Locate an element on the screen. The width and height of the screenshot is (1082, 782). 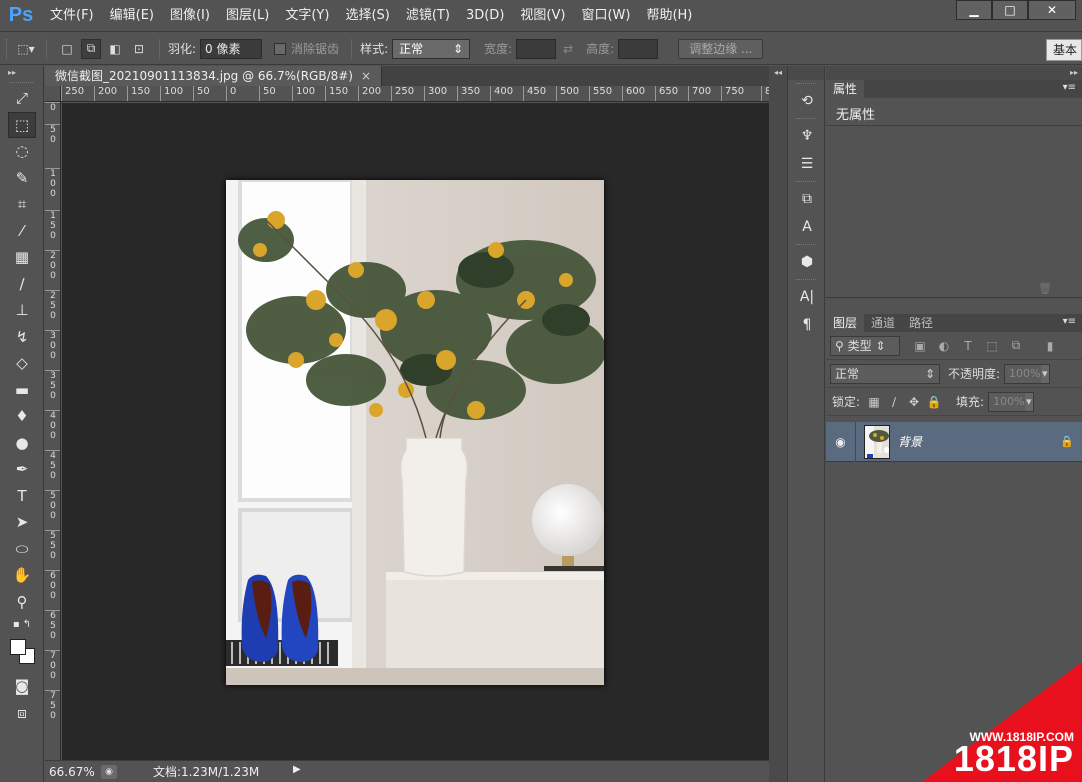
proof-icon: ◉ is located at coordinates (109, 771).